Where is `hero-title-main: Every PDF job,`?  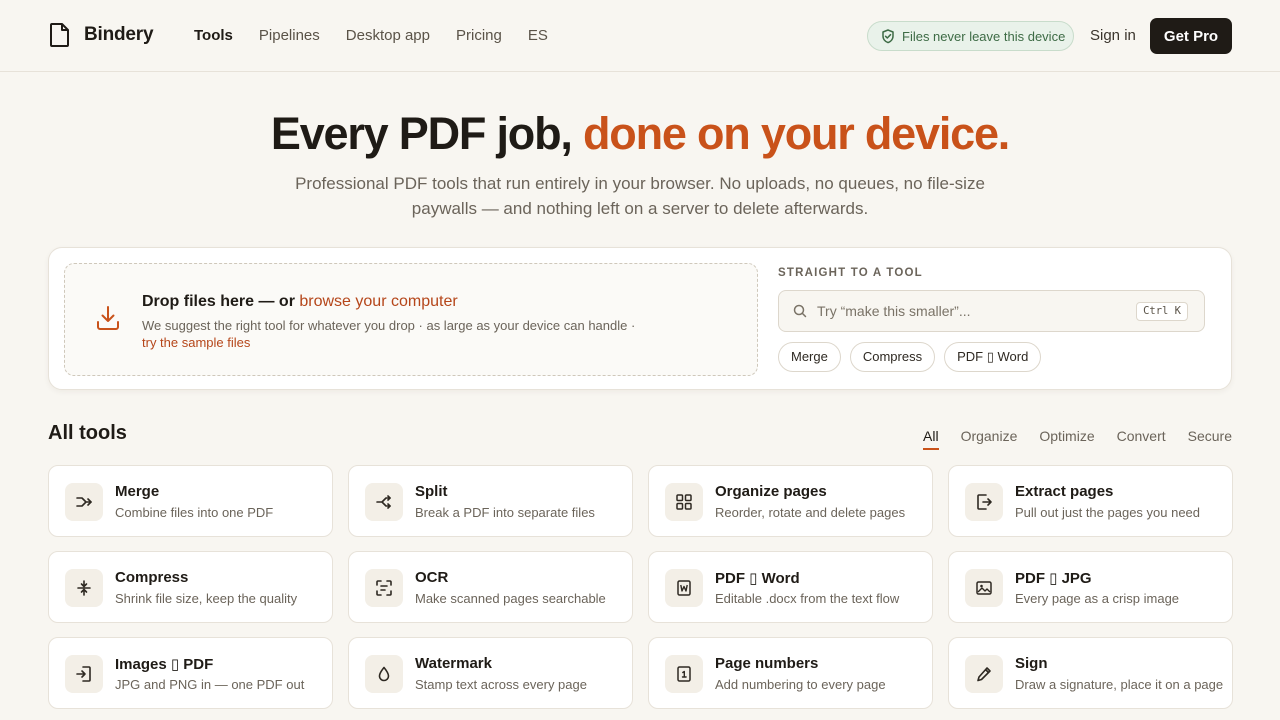
hero-title-main: Every PDF job, is located at coordinates (421, 133).